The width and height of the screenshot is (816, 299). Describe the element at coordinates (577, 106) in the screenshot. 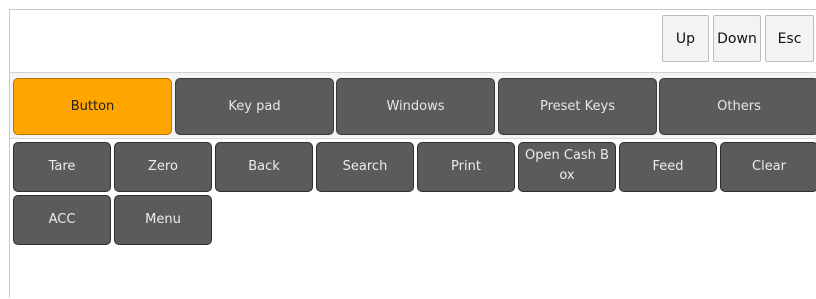

I see `tab-preset-keys: Preset Keys` at that location.